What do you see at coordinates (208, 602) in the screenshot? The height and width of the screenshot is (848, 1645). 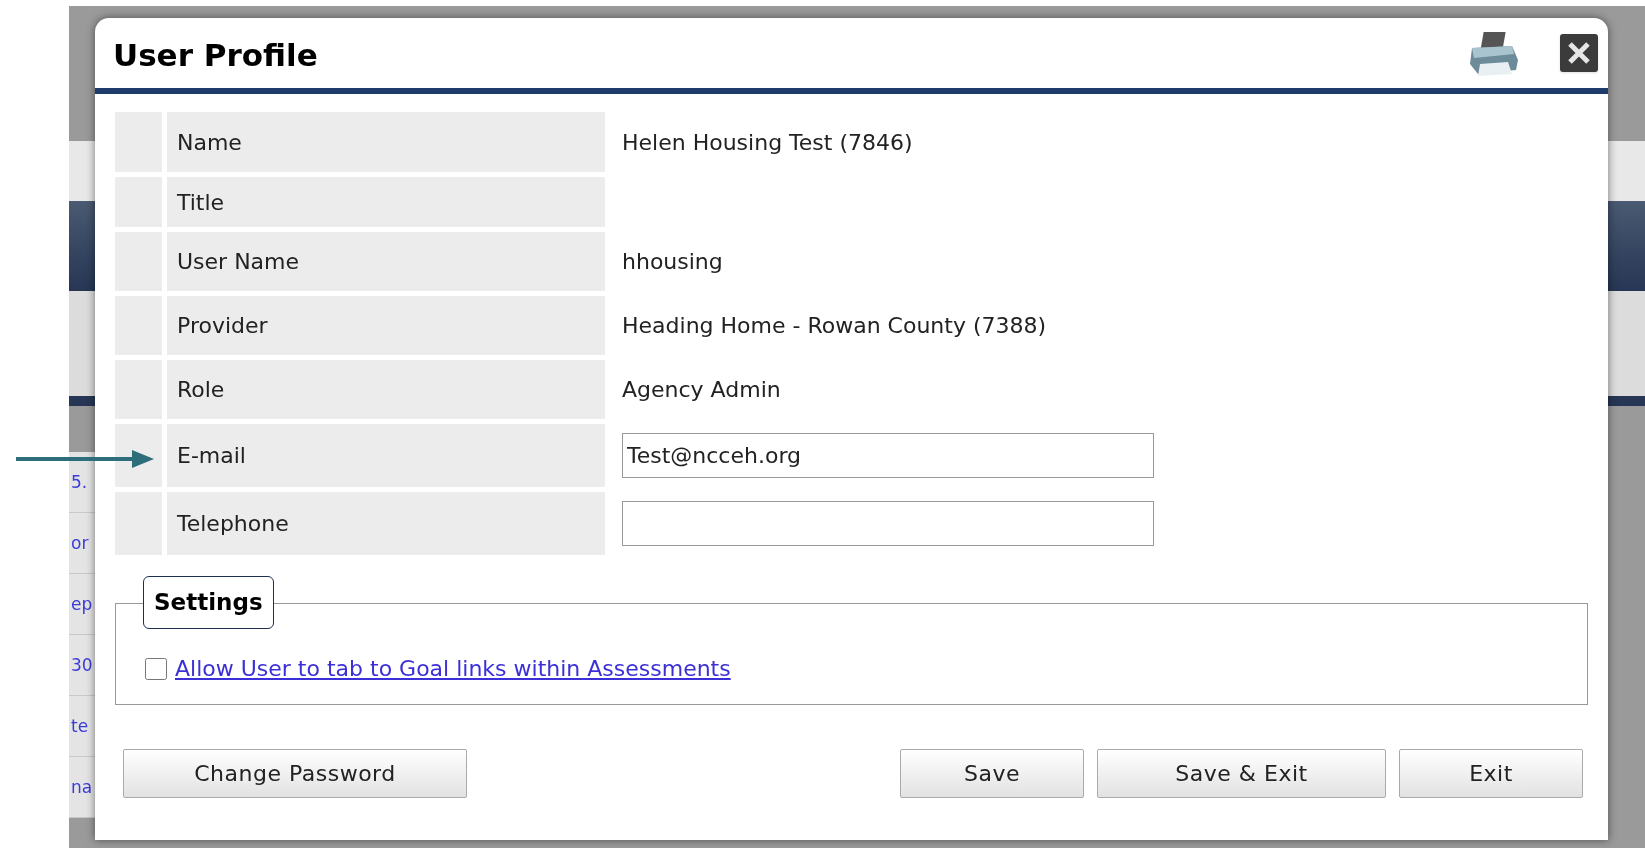 I see `settings-legend: Settings` at bounding box center [208, 602].